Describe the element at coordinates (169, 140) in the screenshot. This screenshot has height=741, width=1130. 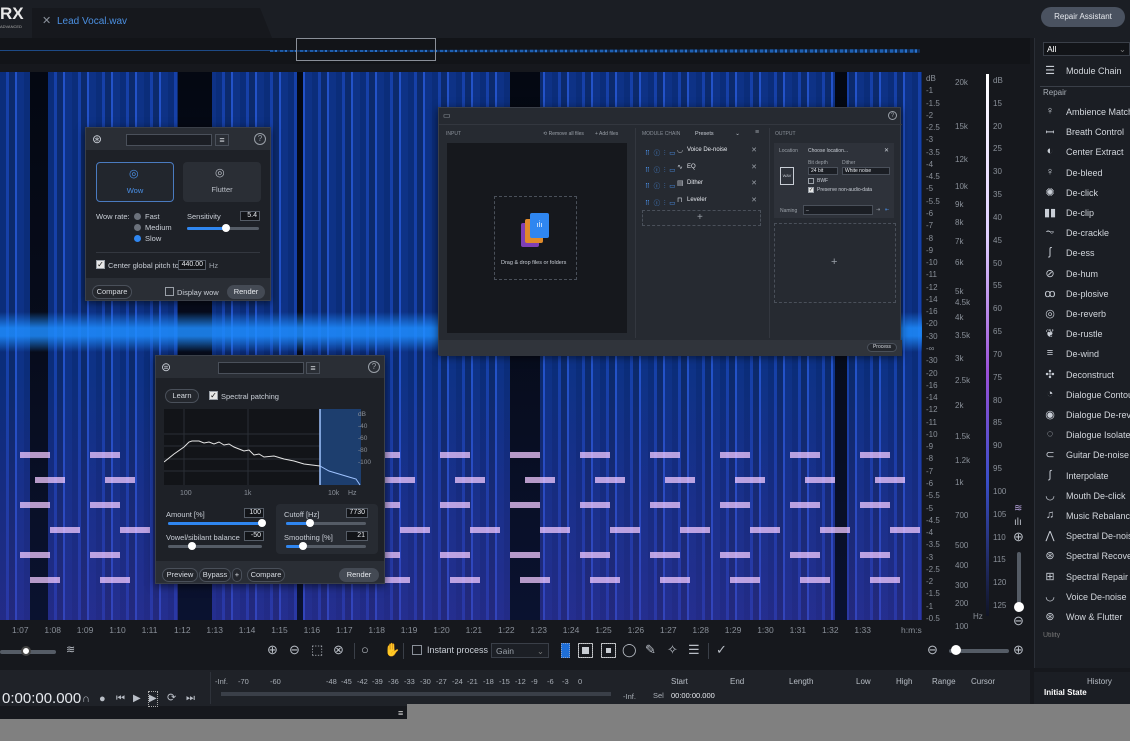
I see `preset-select` at that location.